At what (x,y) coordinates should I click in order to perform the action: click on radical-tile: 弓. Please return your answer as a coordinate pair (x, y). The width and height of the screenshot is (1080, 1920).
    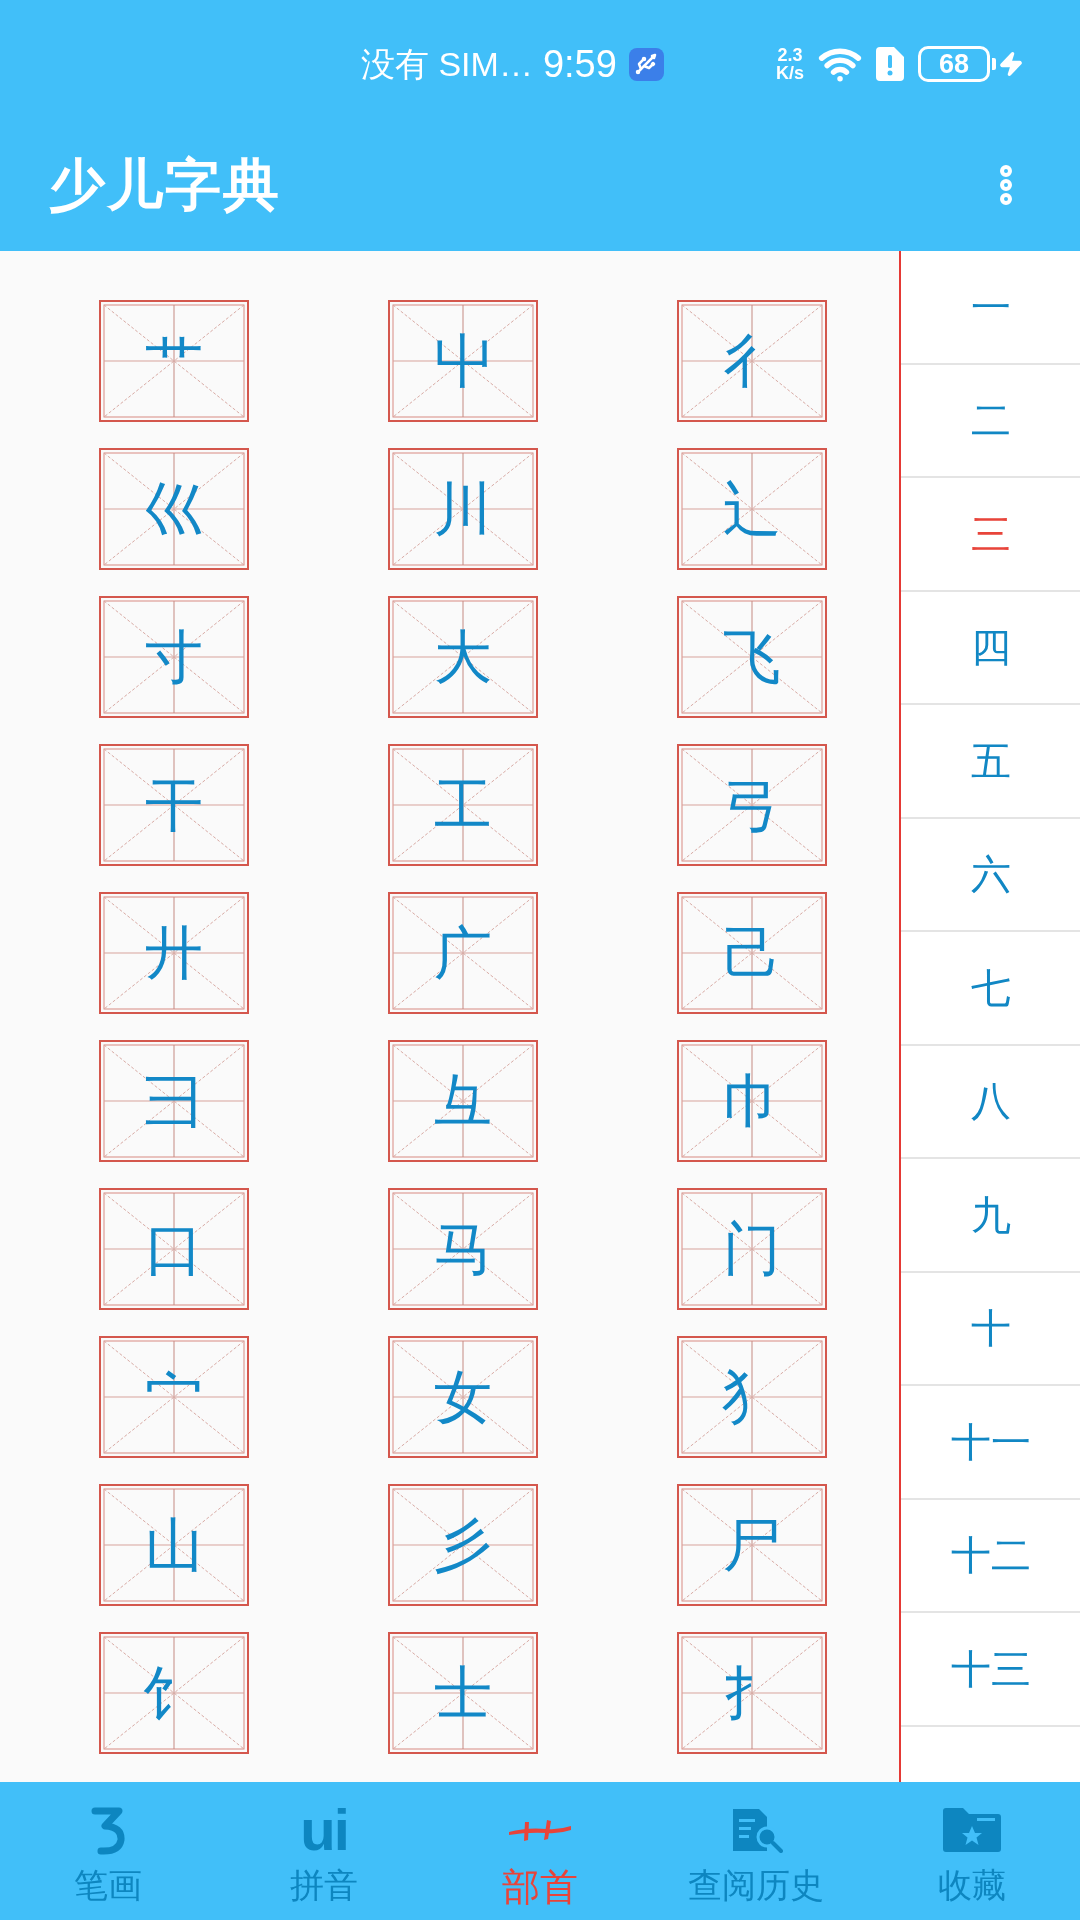
    Looking at the image, I should click on (752, 805).